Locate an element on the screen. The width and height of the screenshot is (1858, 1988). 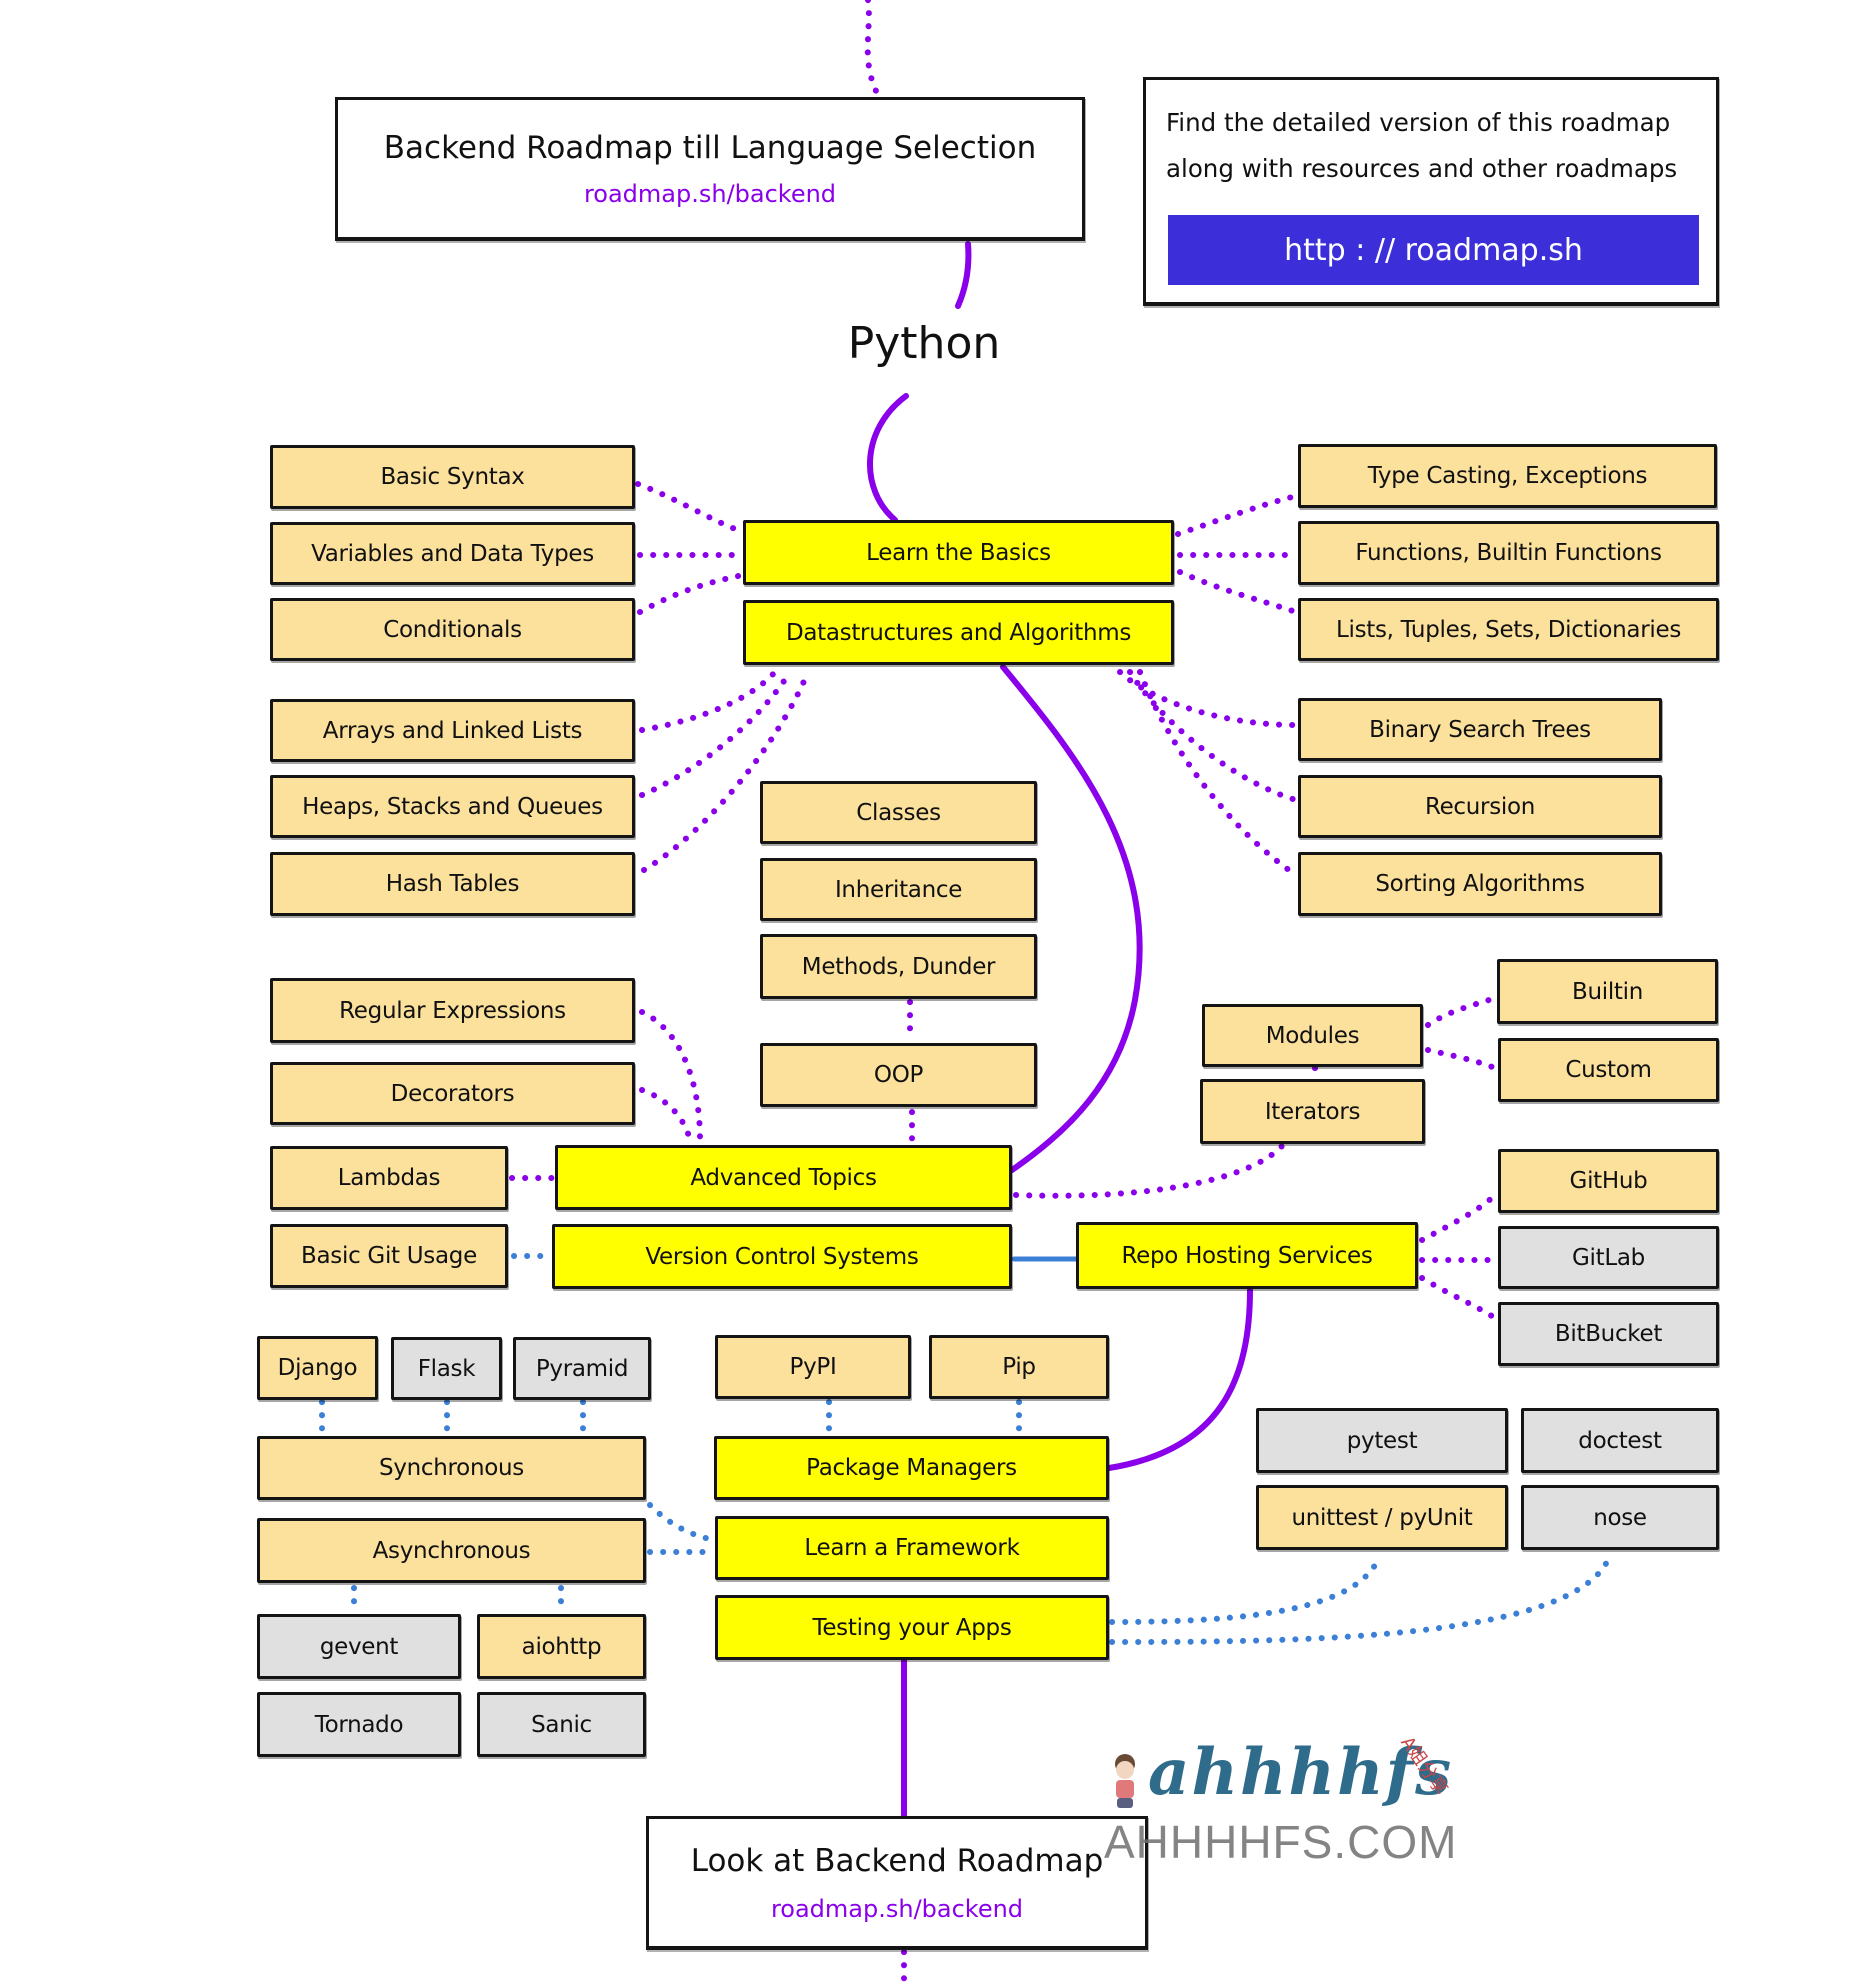
link-synchronous is located at coordinates (682, 1522).